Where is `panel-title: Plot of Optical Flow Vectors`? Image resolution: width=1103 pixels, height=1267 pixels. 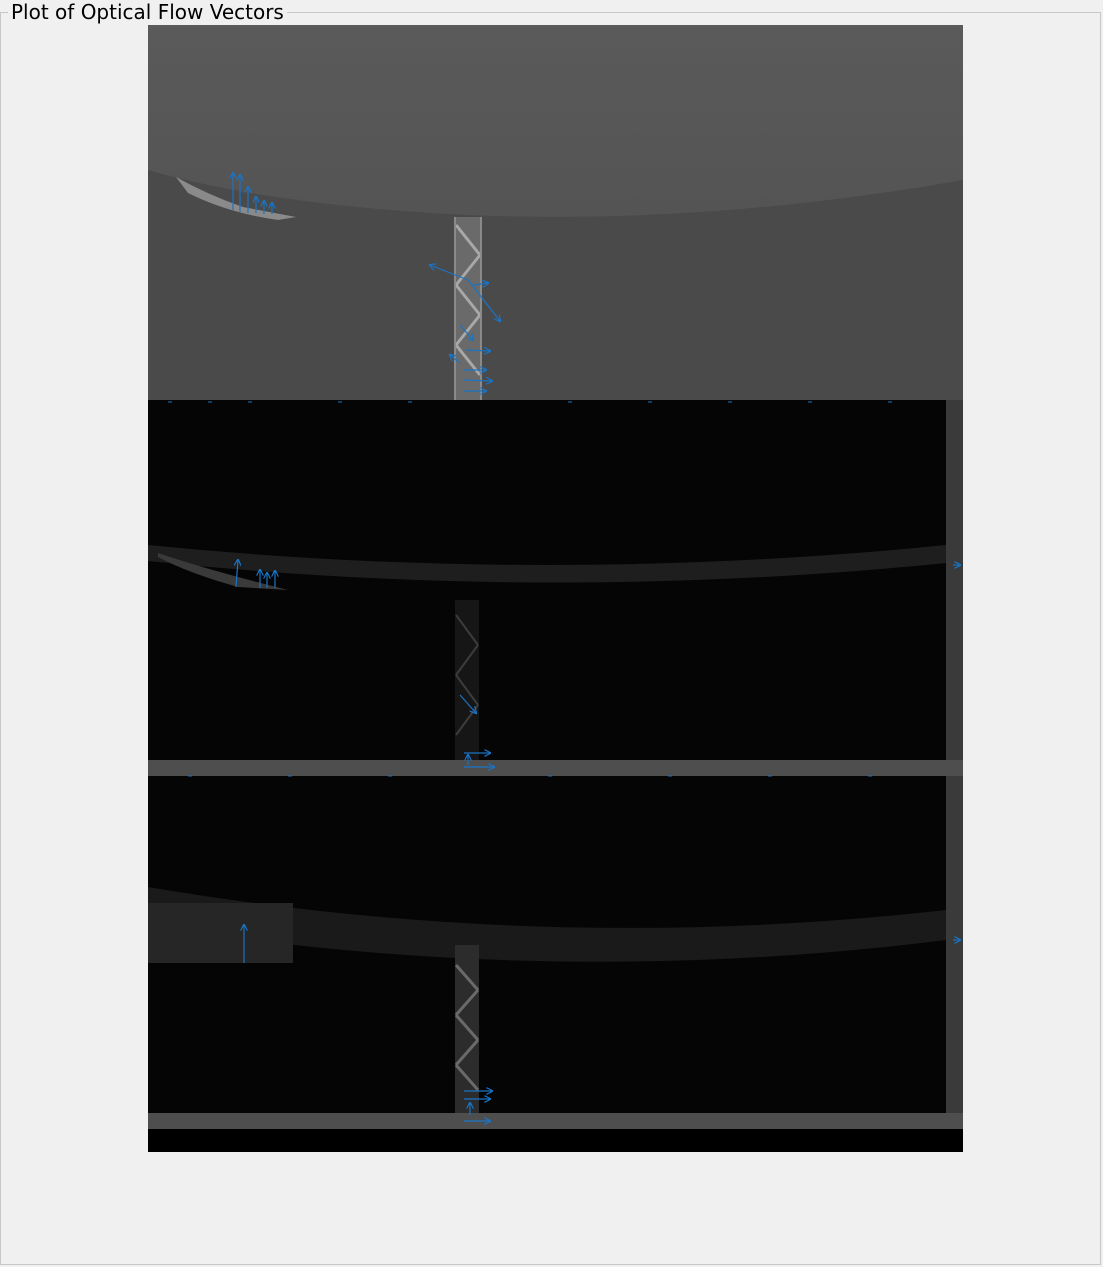
panel-title: Plot of Optical Flow Vectors is located at coordinates (147, 12).